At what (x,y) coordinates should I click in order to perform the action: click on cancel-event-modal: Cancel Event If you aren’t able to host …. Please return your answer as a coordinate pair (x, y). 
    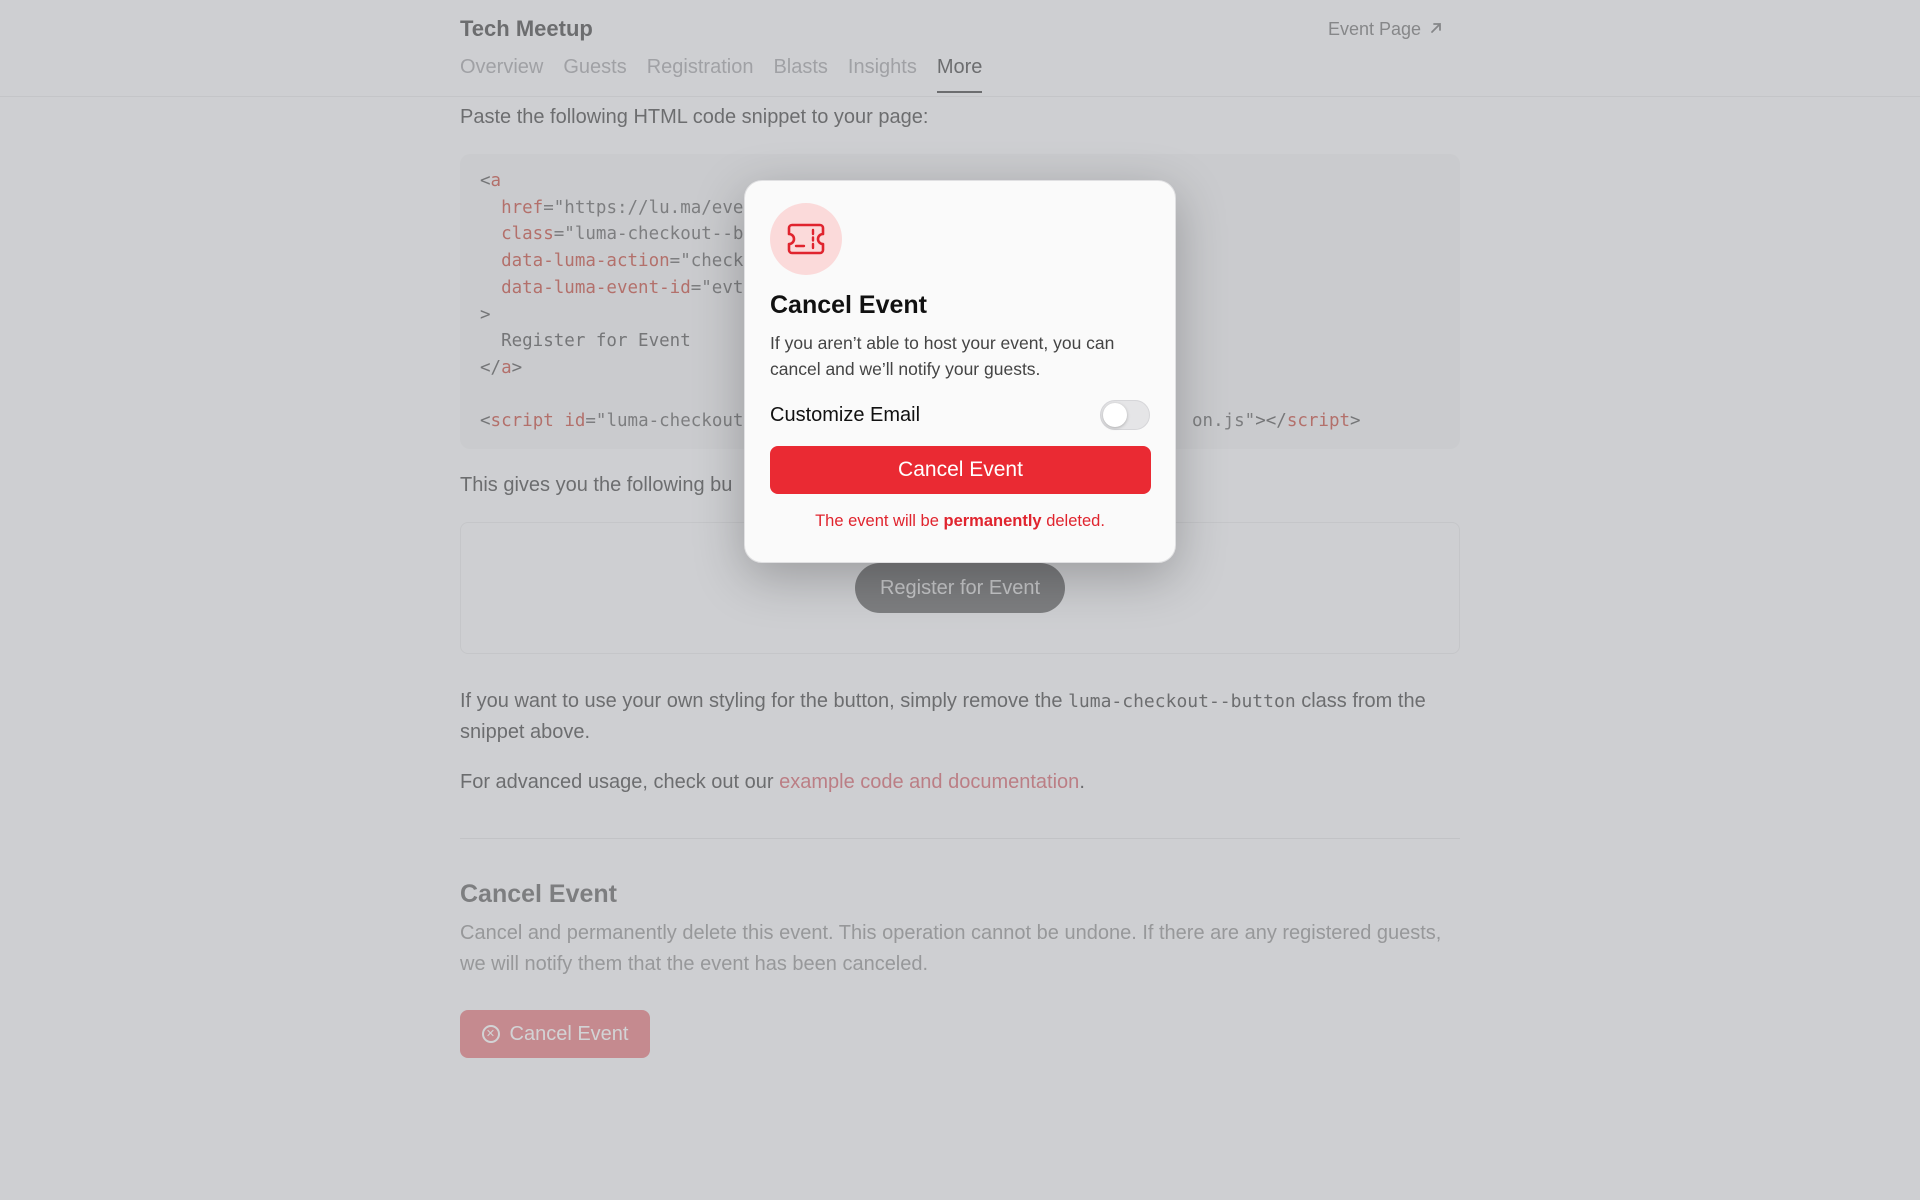
    Looking at the image, I should click on (960, 371).